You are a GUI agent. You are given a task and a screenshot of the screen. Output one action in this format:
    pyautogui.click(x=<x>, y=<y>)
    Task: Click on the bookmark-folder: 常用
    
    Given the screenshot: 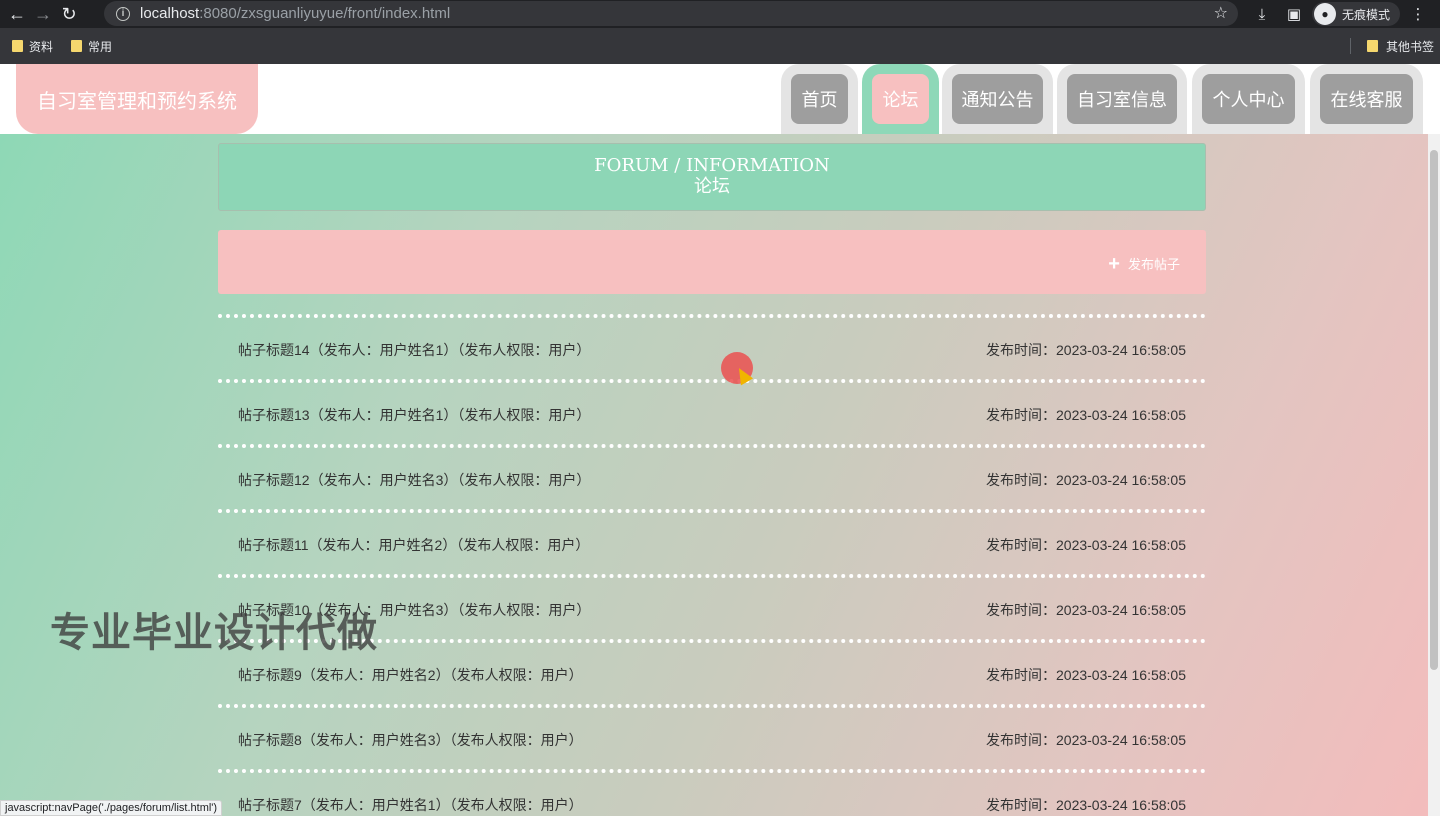 What is the action you would take?
    pyautogui.click(x=91, y=46)
    